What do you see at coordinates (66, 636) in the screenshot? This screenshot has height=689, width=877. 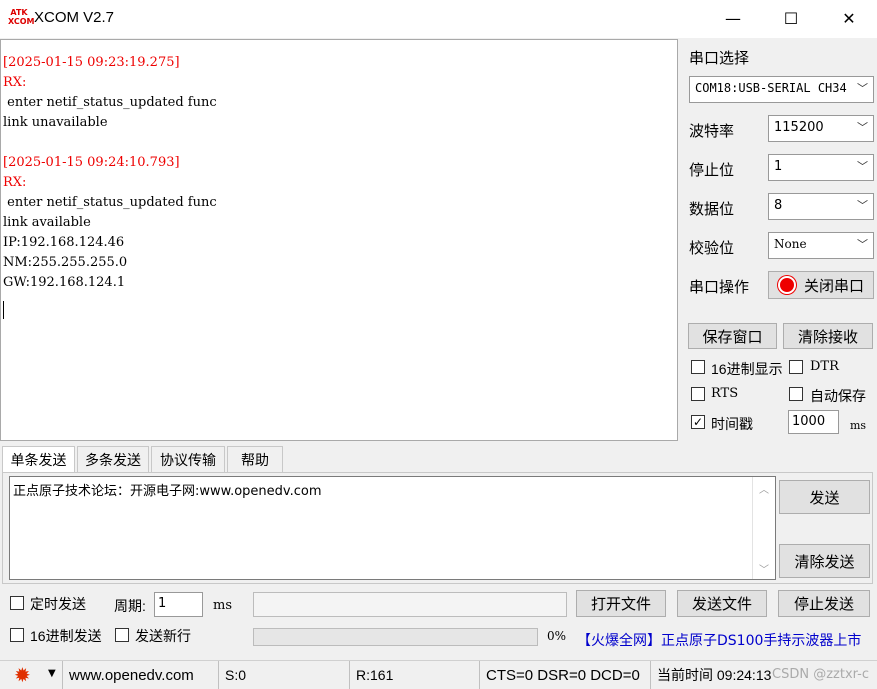 I see `hex-send-label: 16进制发送` at bounding box center [66, 636].